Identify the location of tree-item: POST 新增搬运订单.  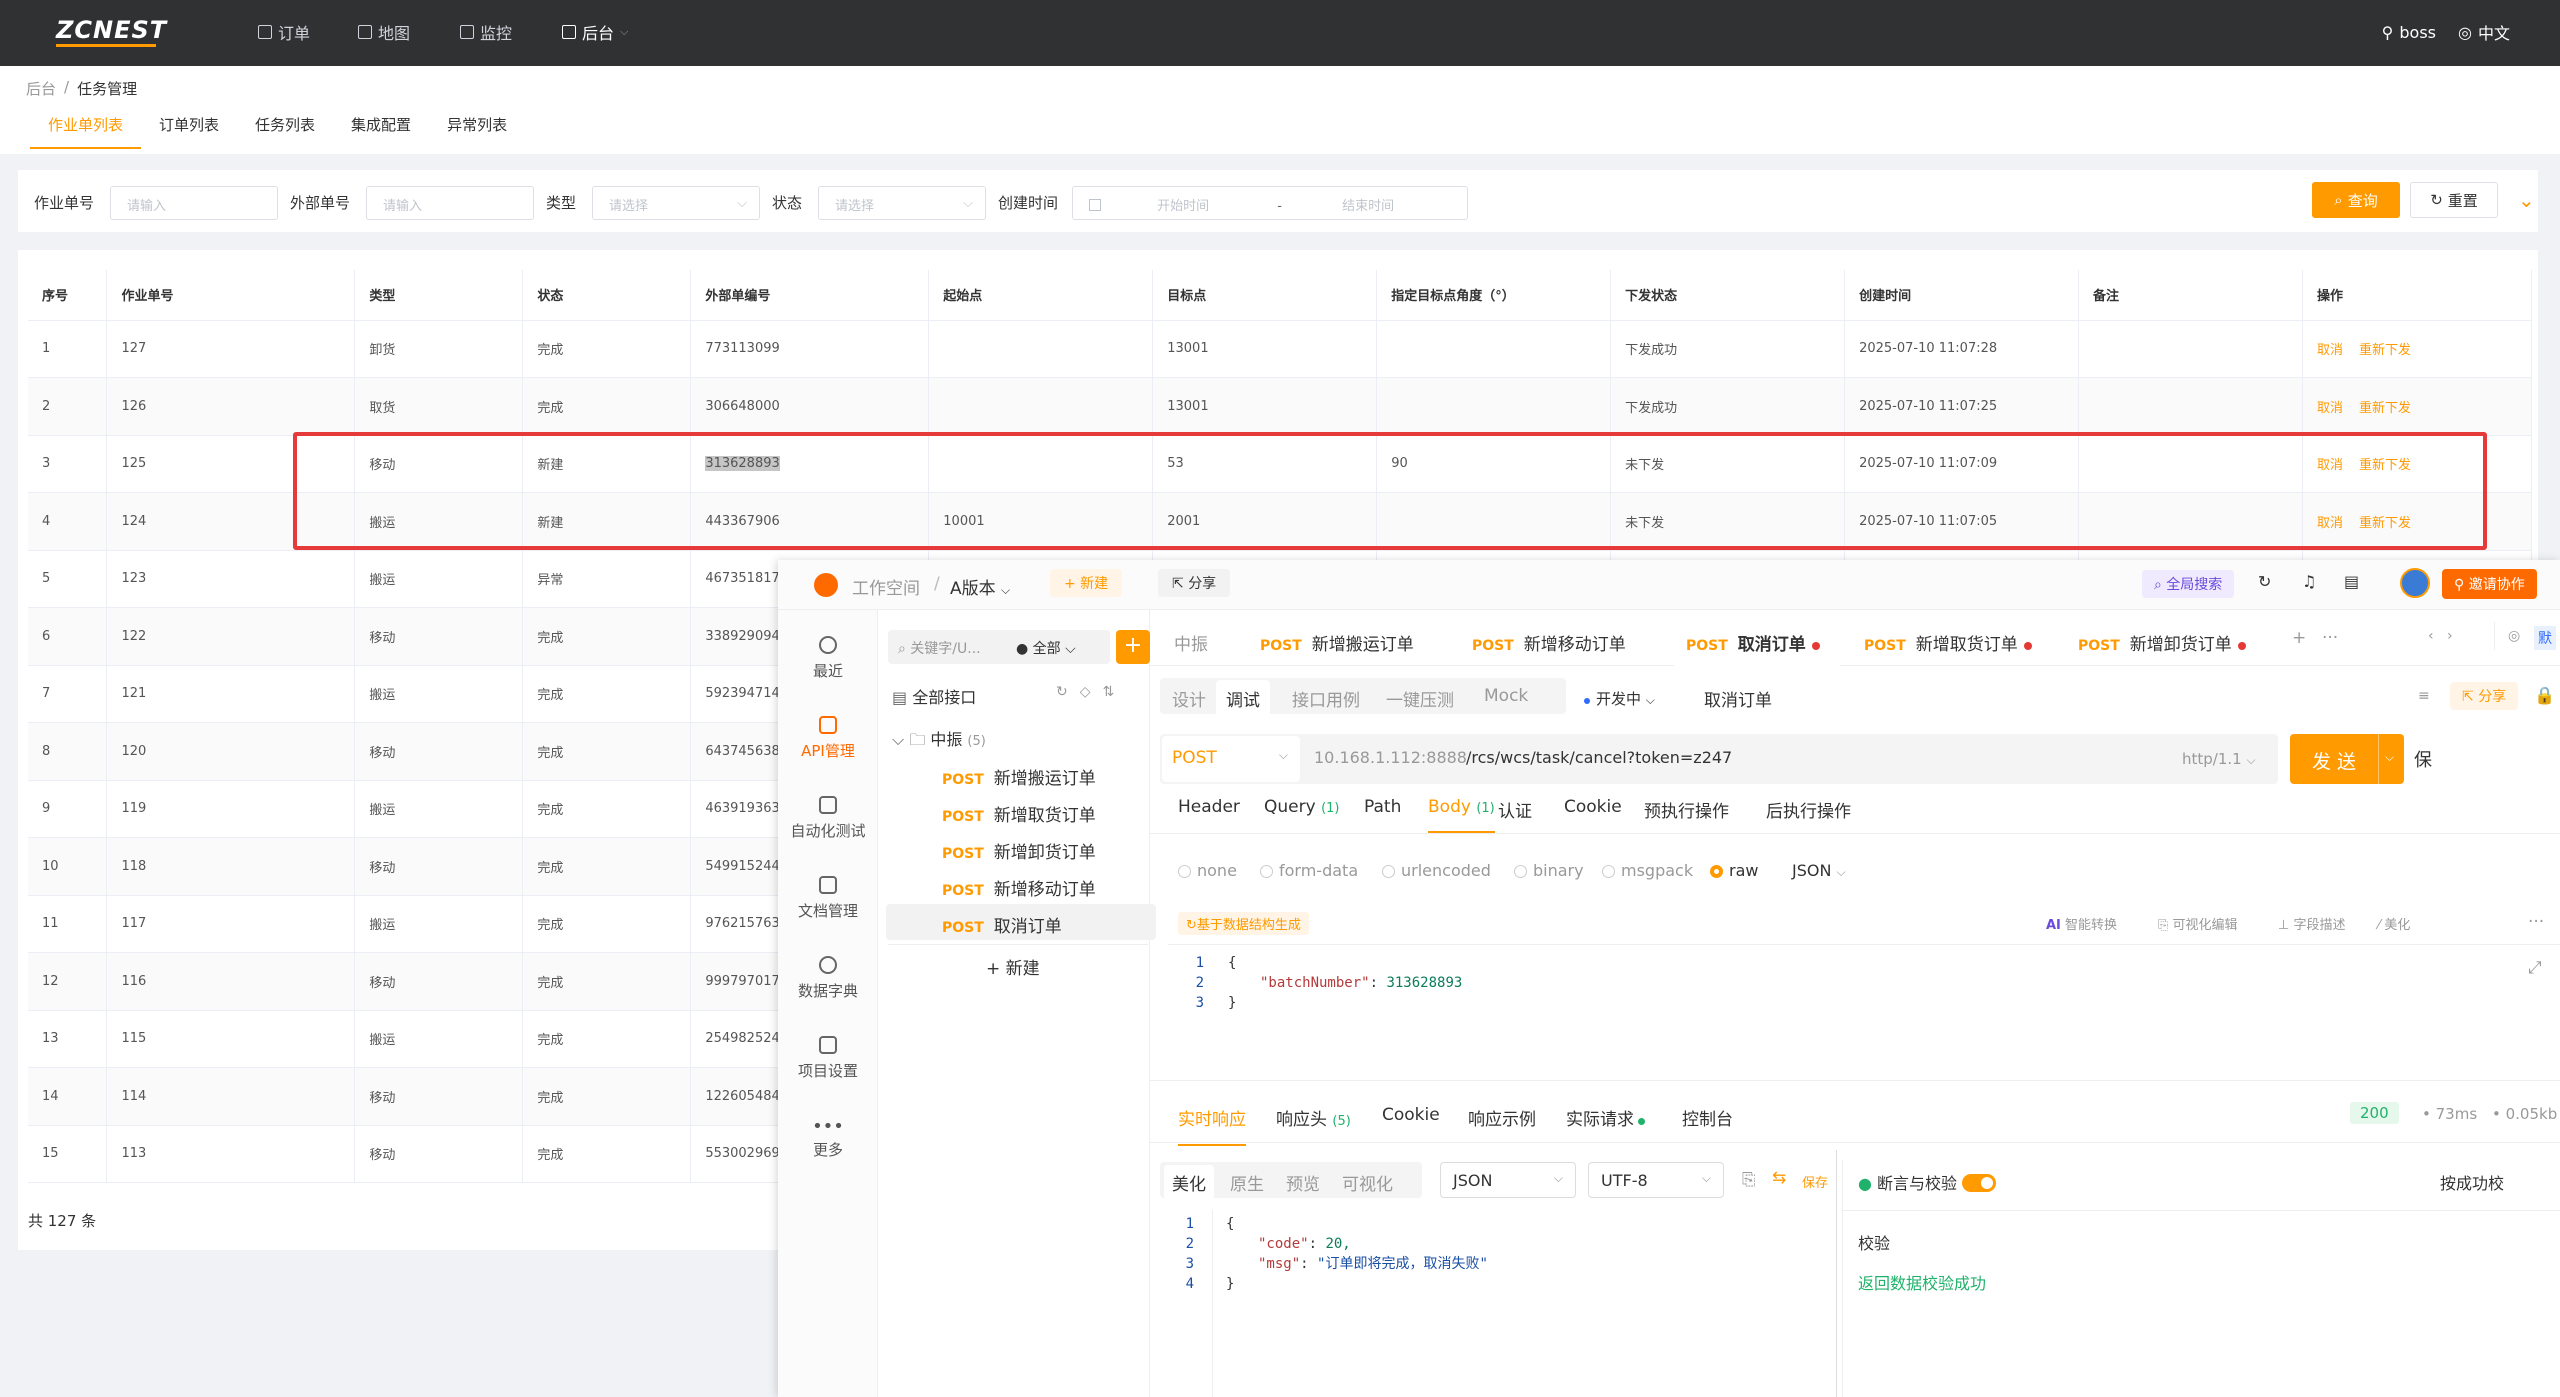
(1019, 776).